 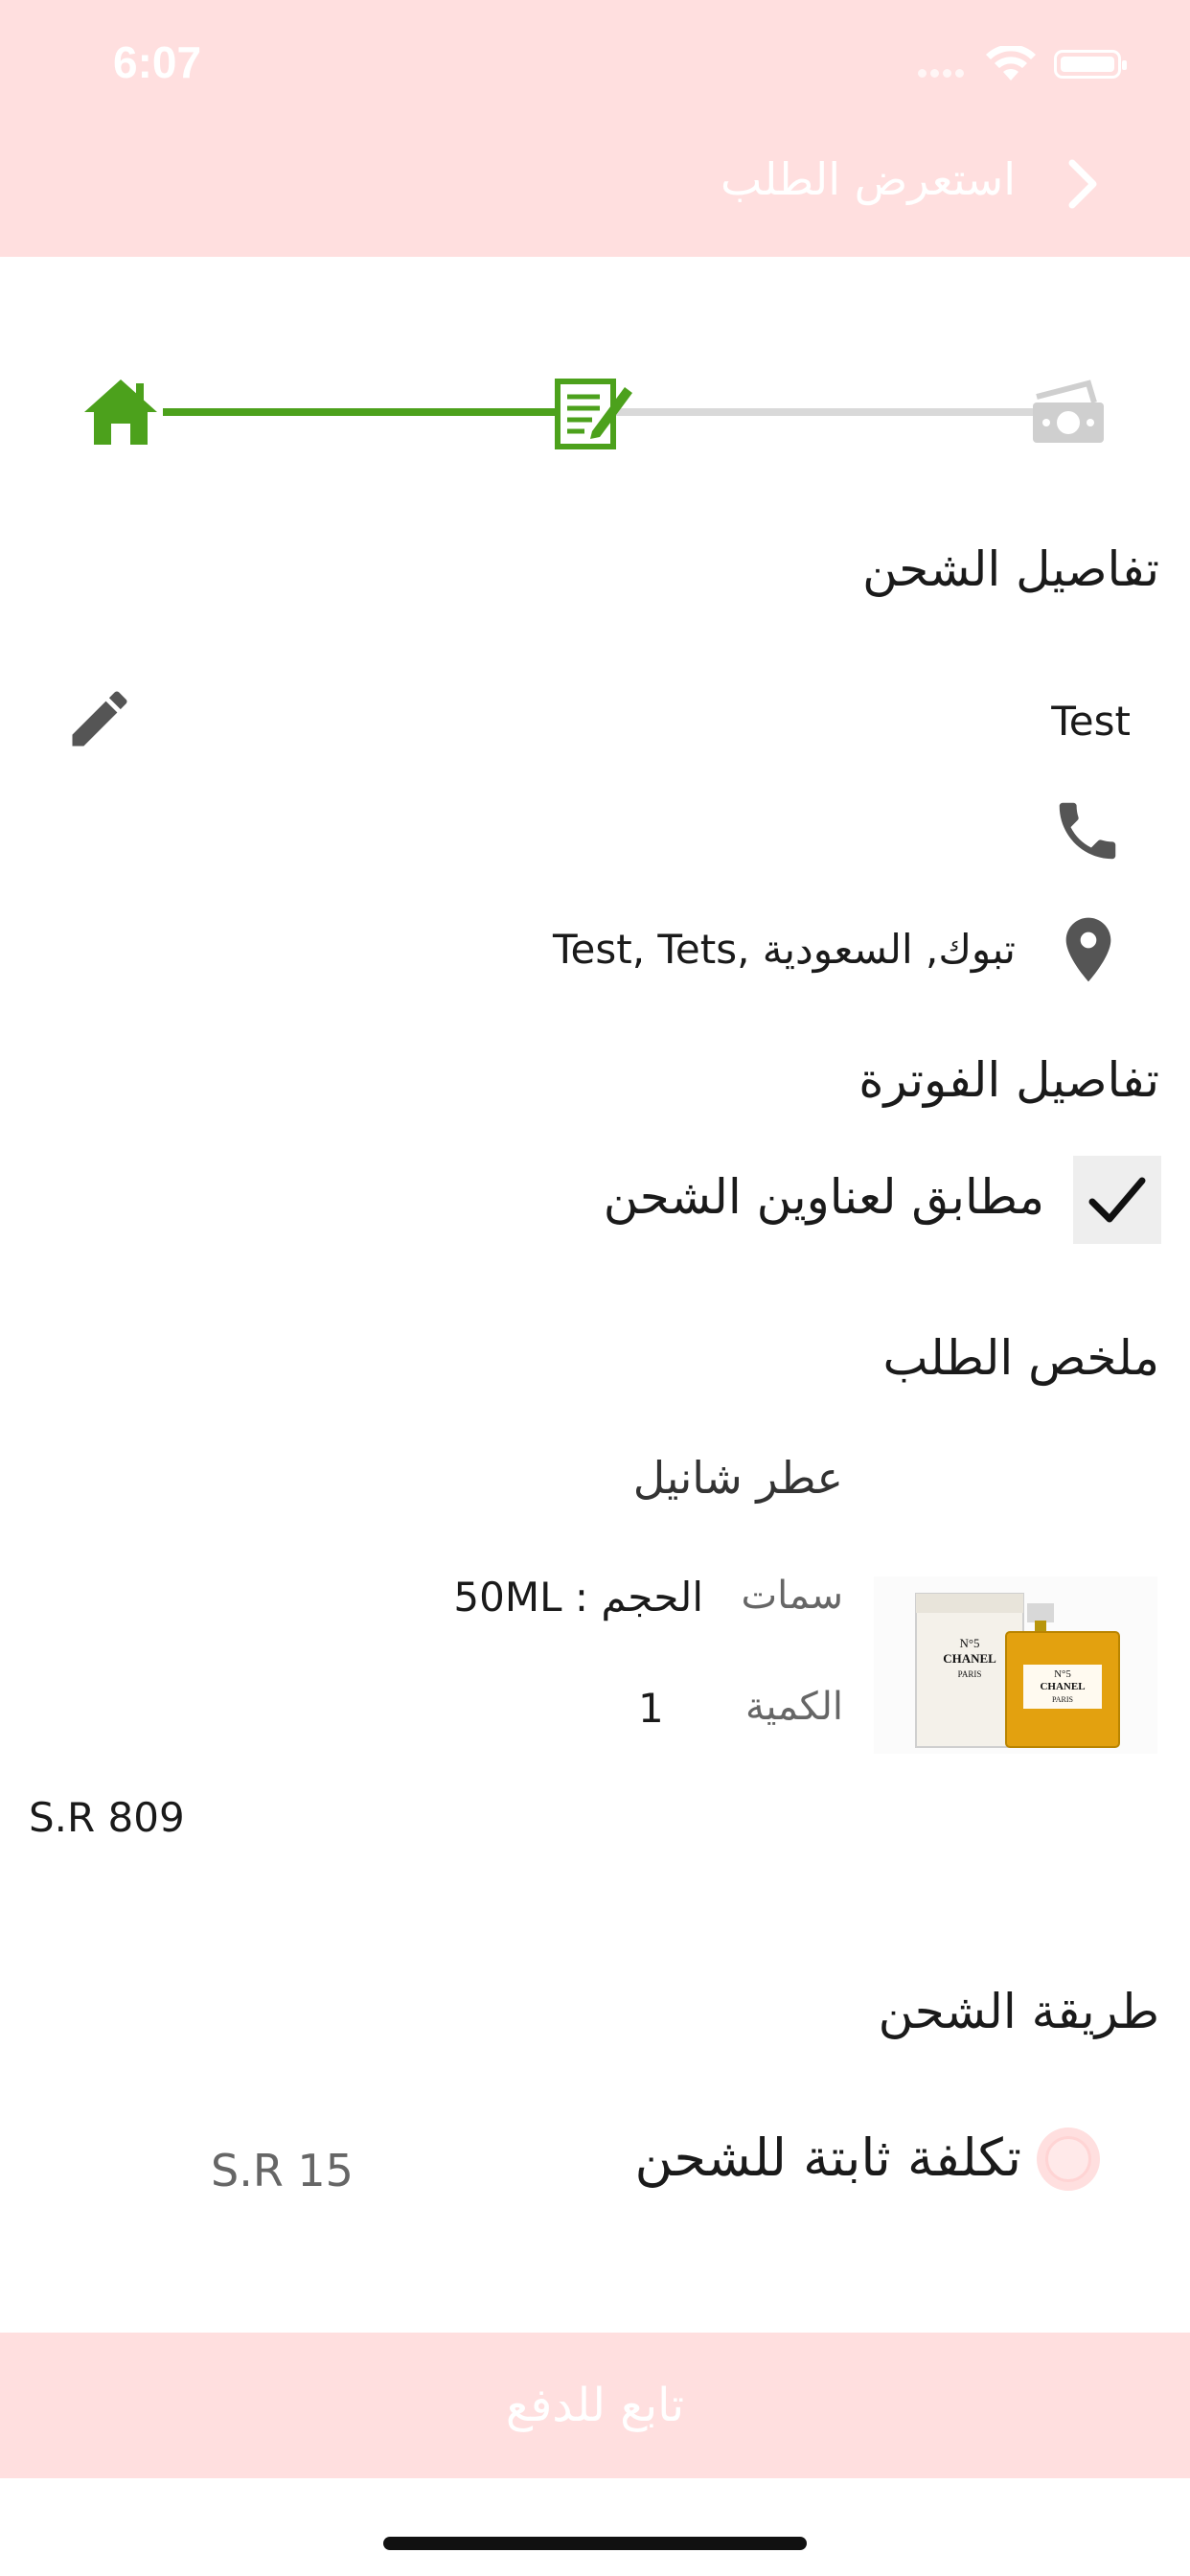 What do you see at coordinates (820, 412) in the screenshot?
I see `stepper-line-pending` at bounding box center [820, 412].